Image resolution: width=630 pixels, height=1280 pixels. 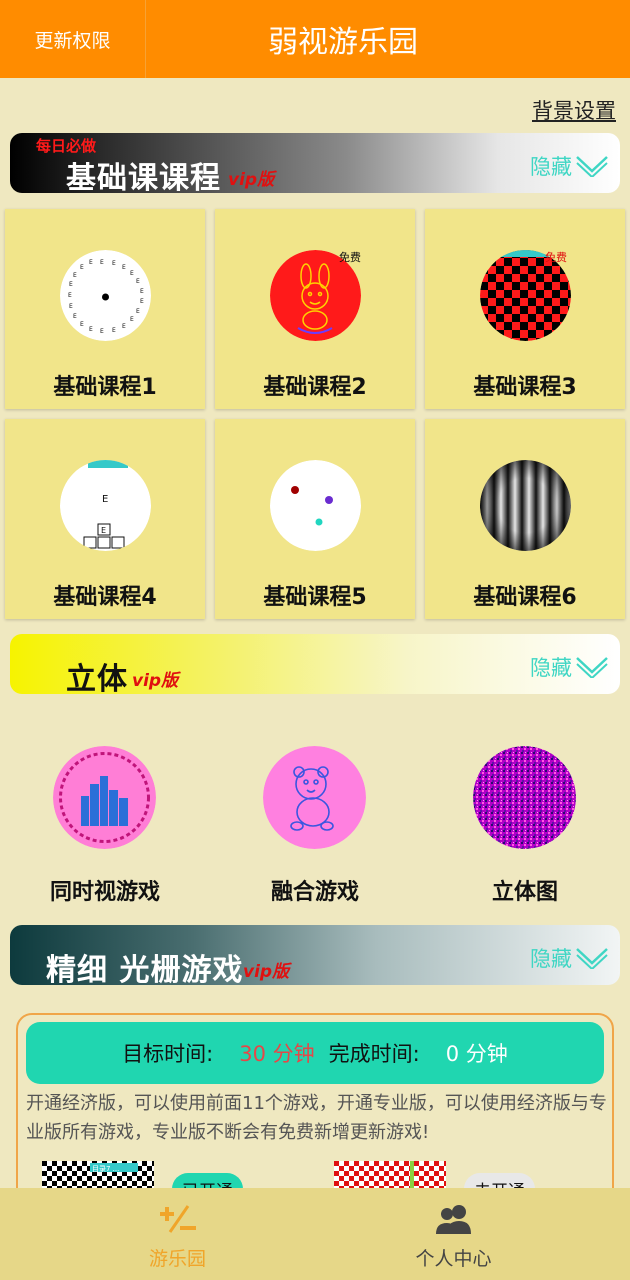 I want to click on course-card-3: 免费 基础课程3, so click(x=525, y=309).